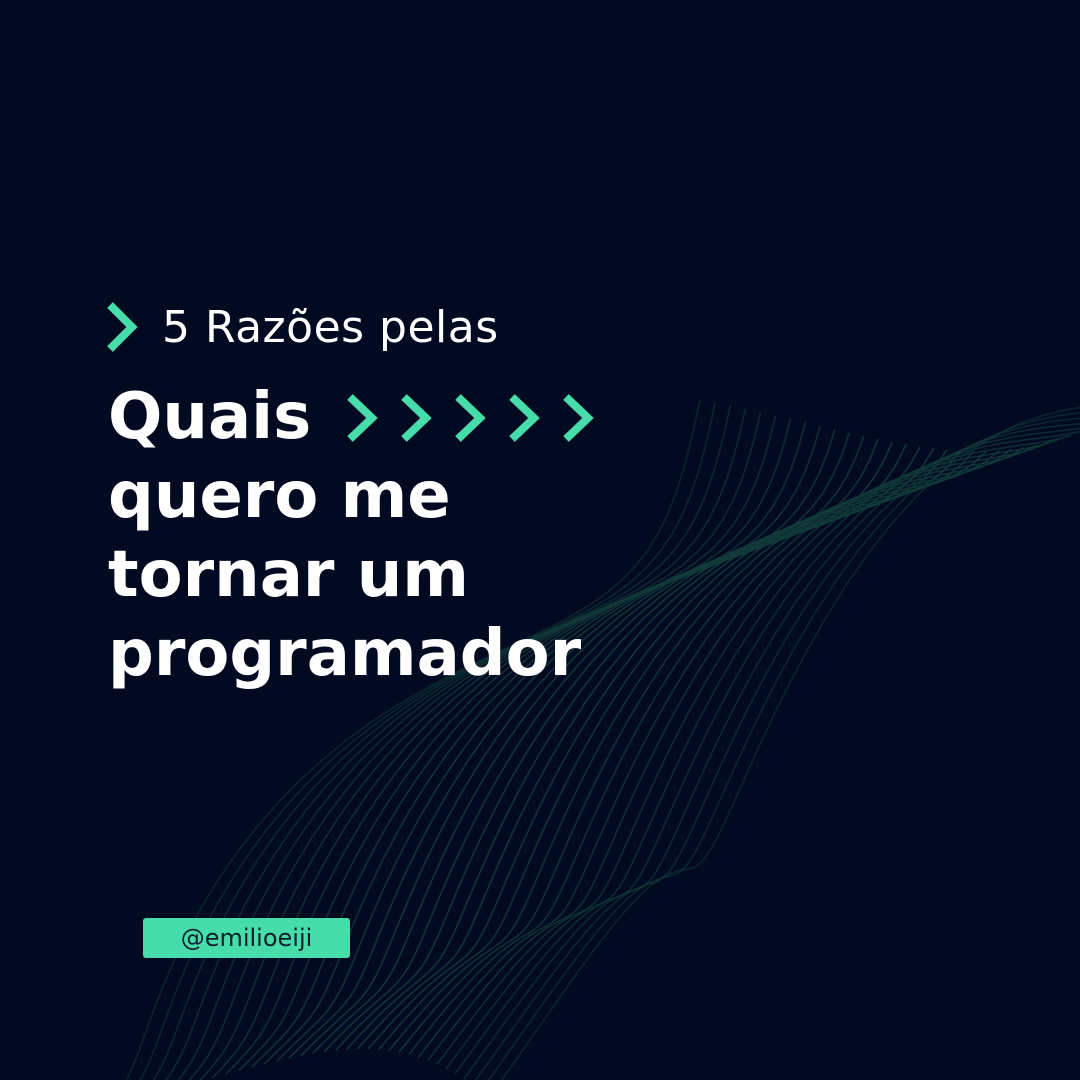 The height and width of the screenshot is (1080, 1080). I want to click on headline-line-3: tornar um, so click(288, 575).